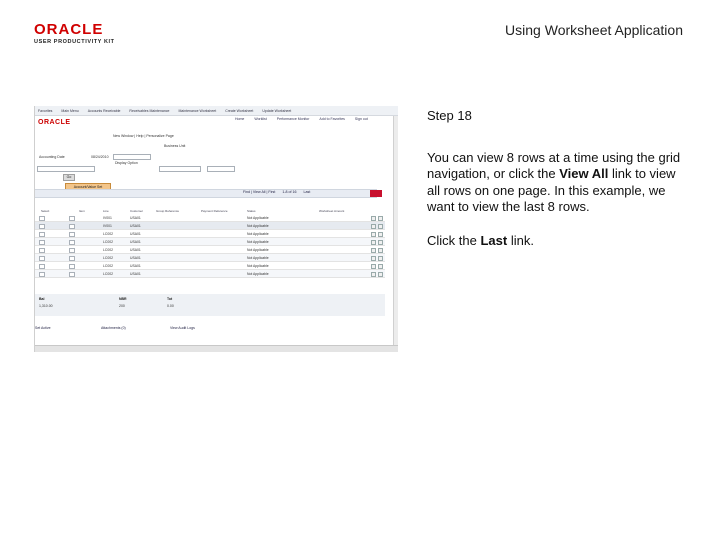  Describe the element at coordinates (143, 136) in the screenshot. I see `page-links: New Window | Help | Personalize Page` at that location.